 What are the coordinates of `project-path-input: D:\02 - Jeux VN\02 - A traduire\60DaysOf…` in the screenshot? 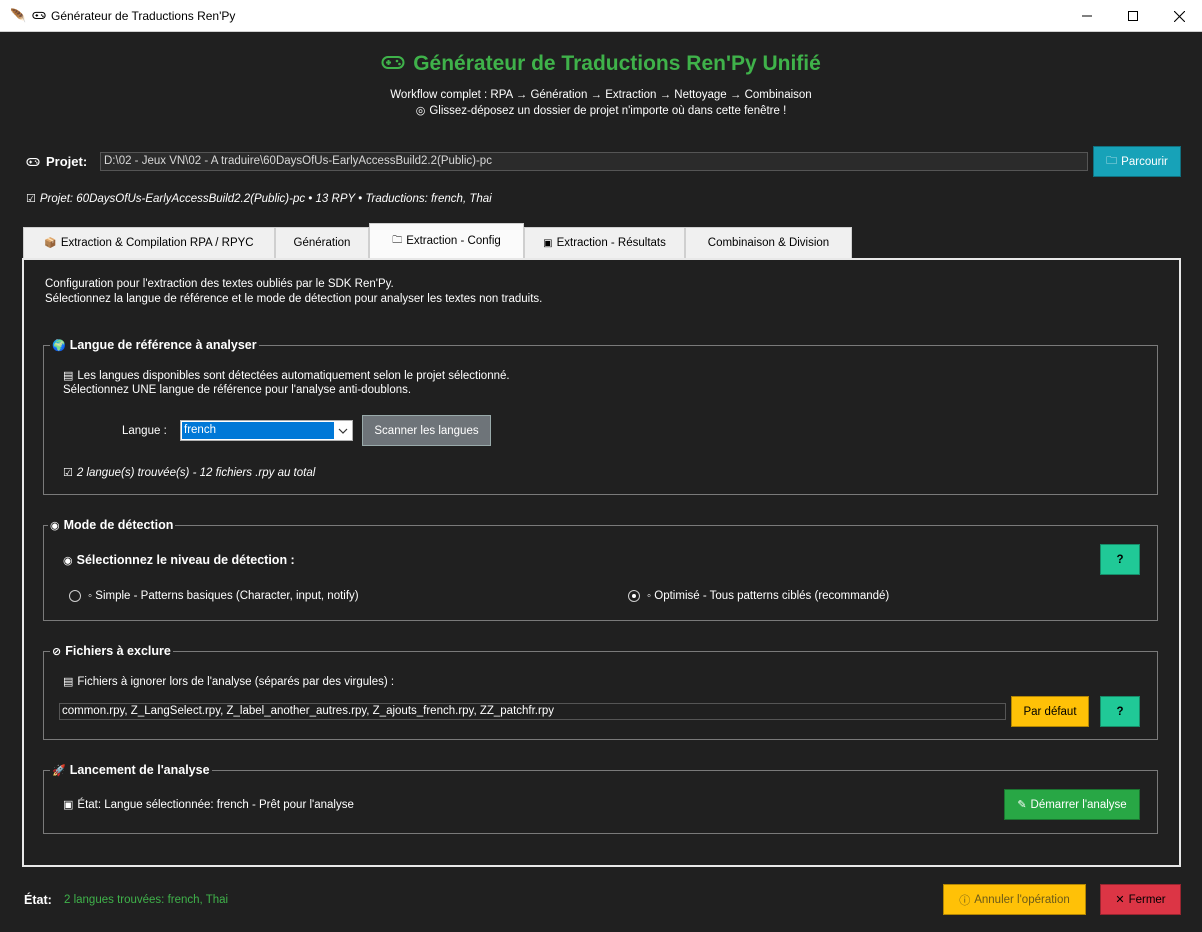 It's located at (594, 161).